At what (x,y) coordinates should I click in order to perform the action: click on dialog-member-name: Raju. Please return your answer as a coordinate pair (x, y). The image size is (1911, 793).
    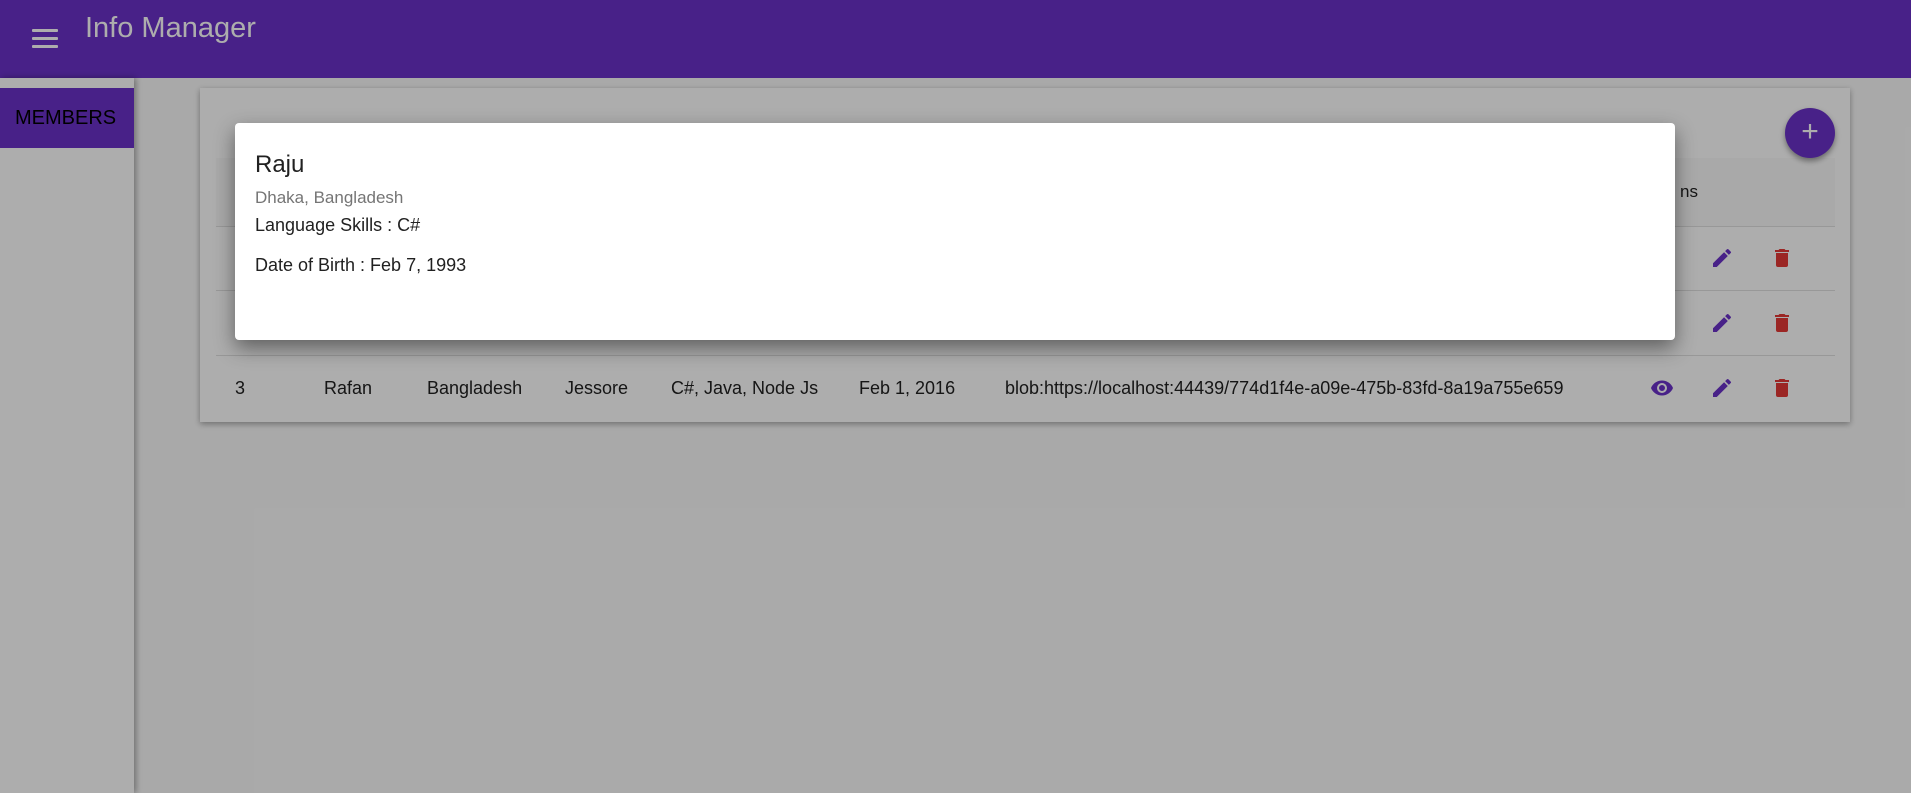
    Looking at the image, I should click on (280, 164).